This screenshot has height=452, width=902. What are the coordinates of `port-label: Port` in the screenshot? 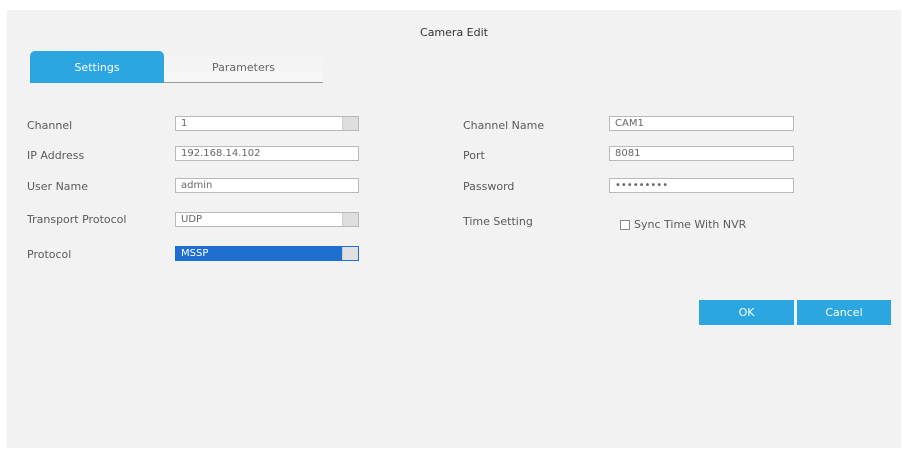 It's located at (474, 155).